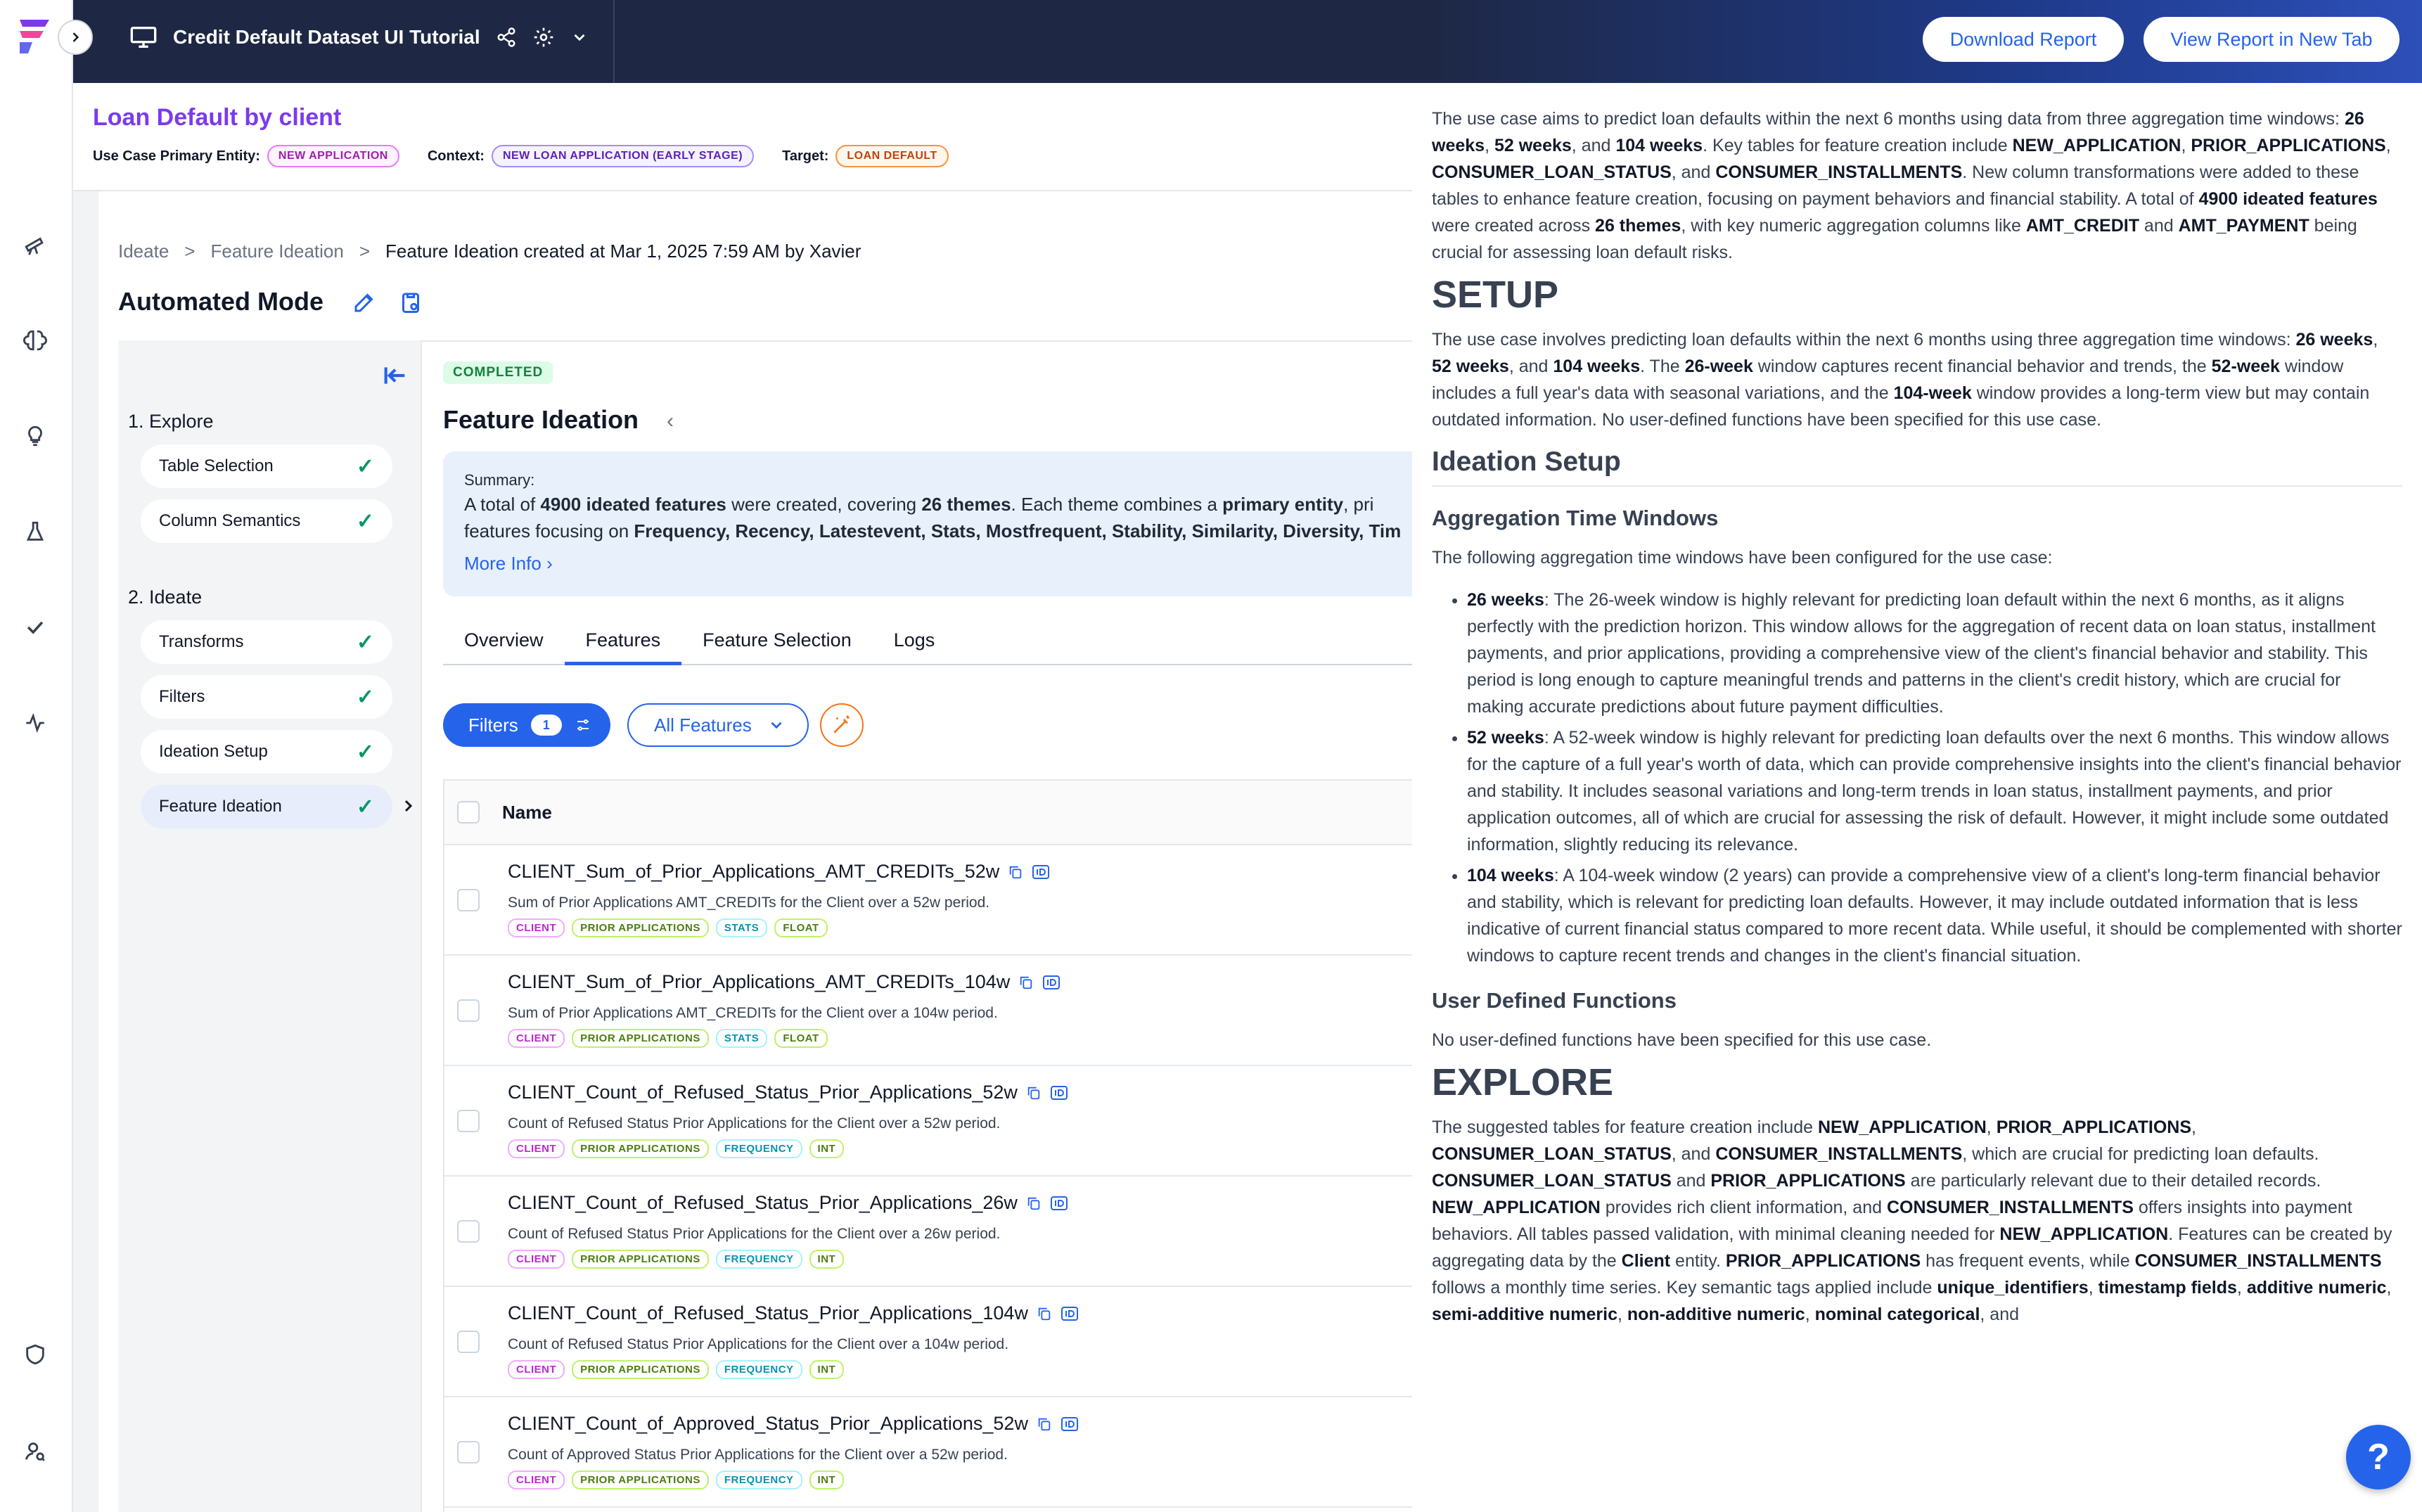 Image resolution: width=2422 pixels, height=1512 pixels. I want to click on brain-icon, so click(35, 340).